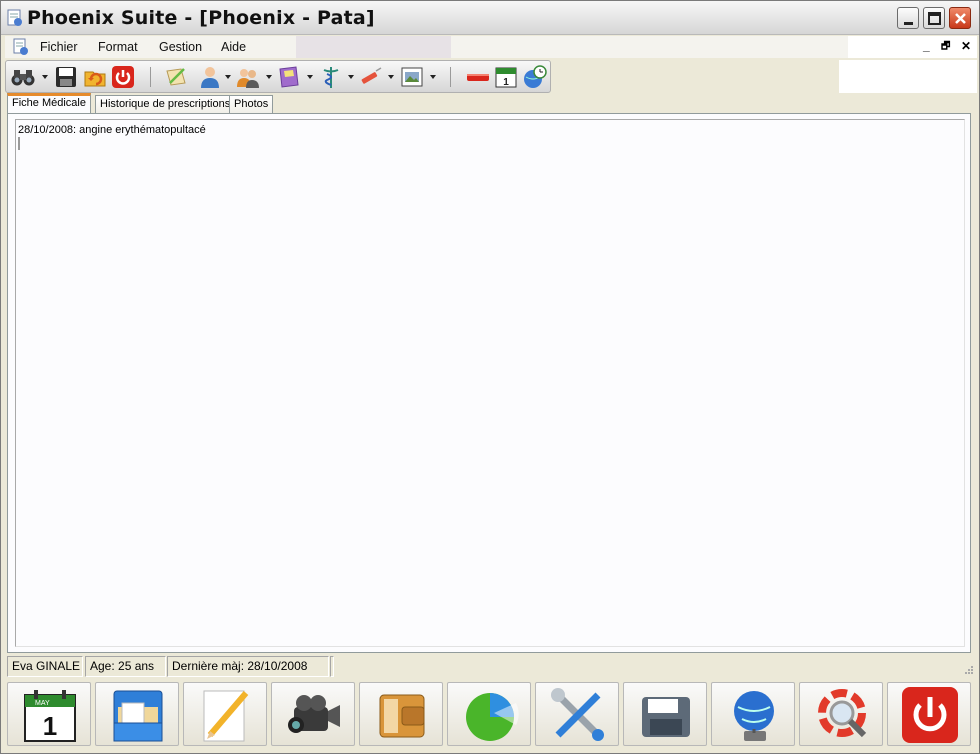  What do you see at coordinates (125, 666) in the screenshot?
I see `status-age: Age: 25 ans` at bounding box center [125, 666].